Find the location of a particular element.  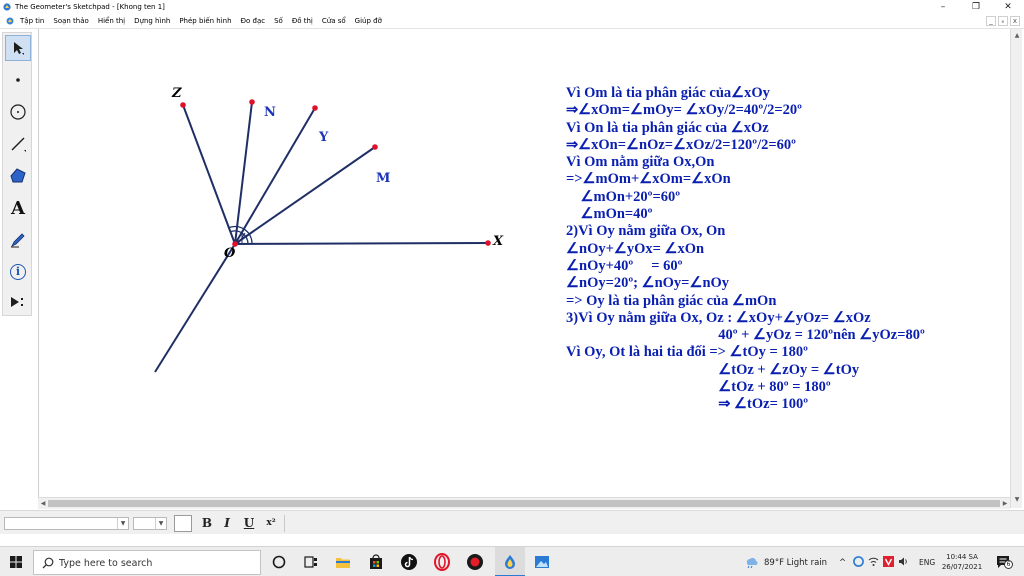

point-m is located at coordinates (375, 147).